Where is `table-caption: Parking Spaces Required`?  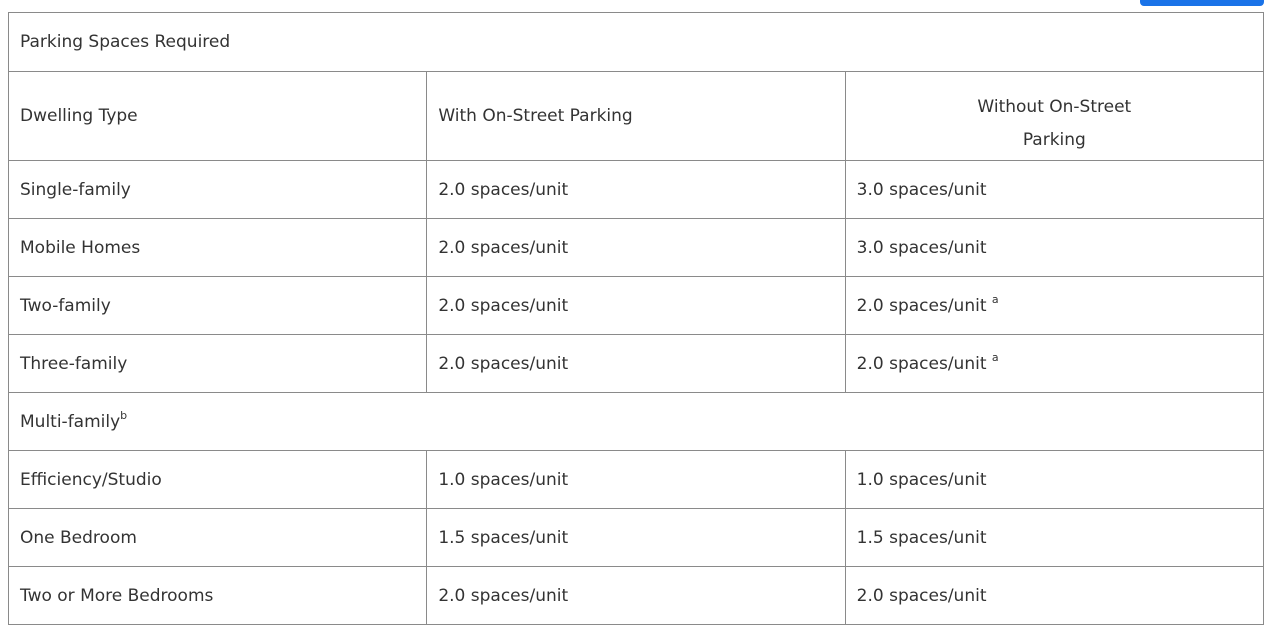 table-caption: Parking Spaces Required is located at coordinates (636, 42).